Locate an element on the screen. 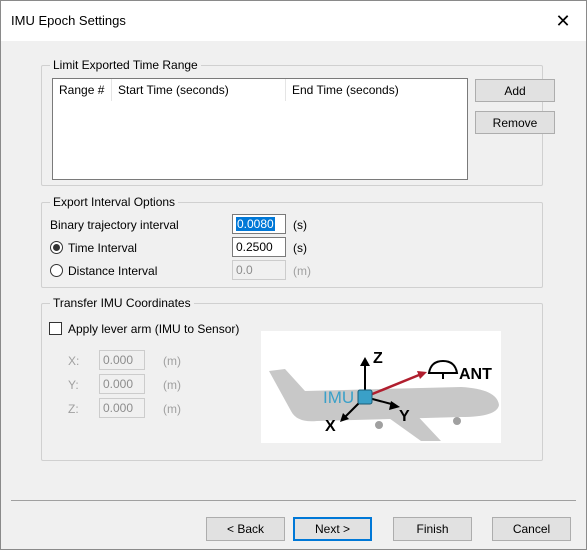  x-offset-label: X: is located at coordinates (74, 361).